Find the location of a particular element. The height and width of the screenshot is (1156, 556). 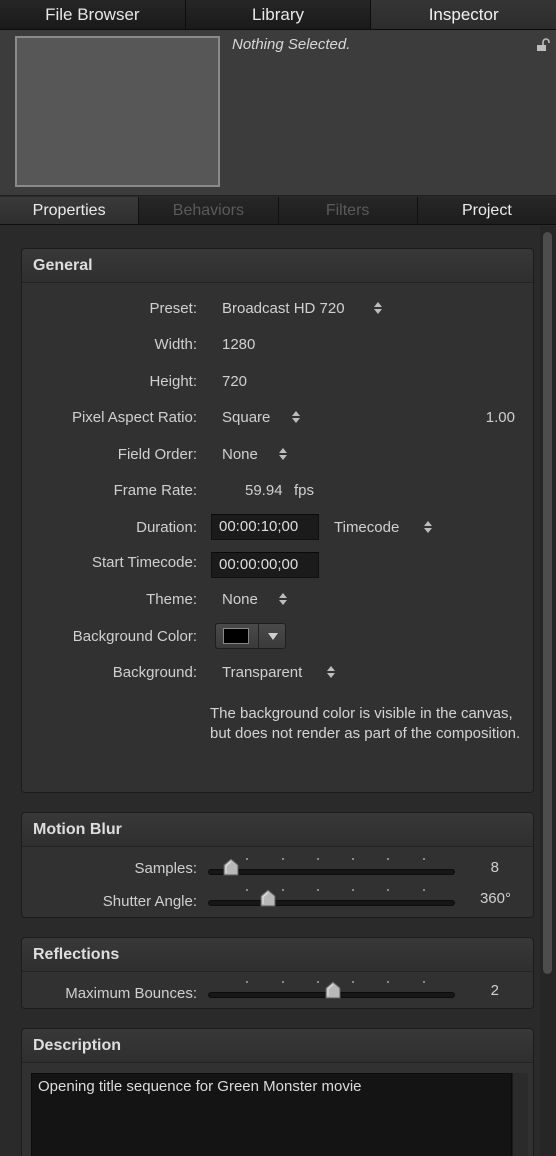

field-order-popup: None is located at coordinates (240, 454).